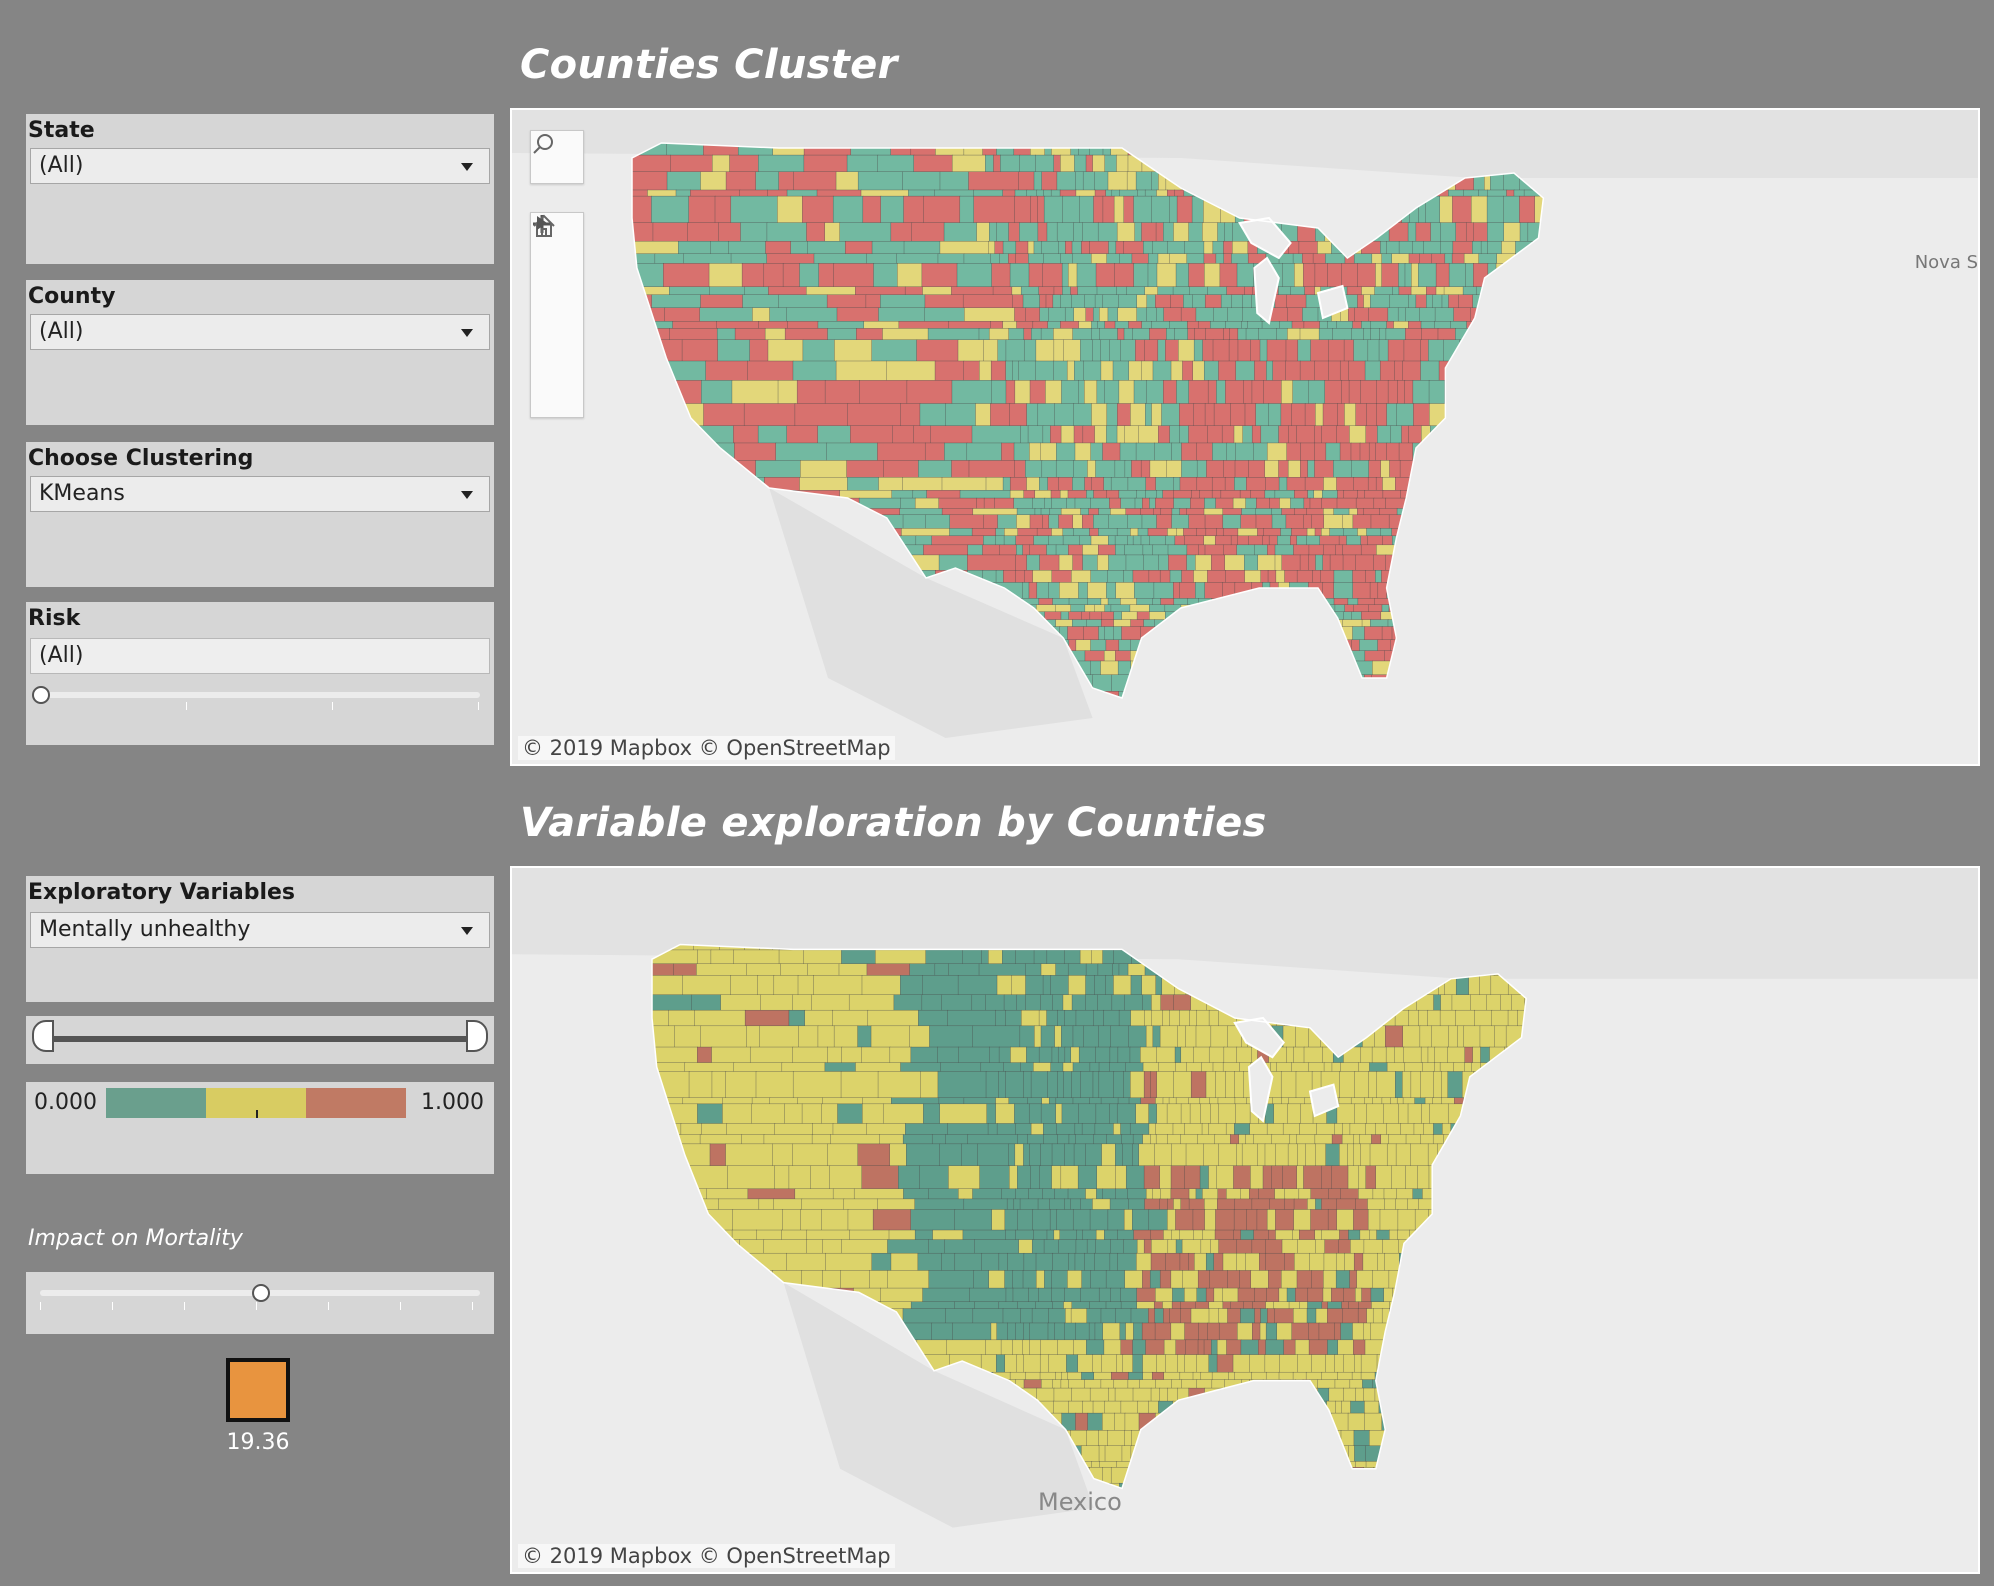 The width and height of the screenshot is (1994, 1586). I want to click on county-dropdown: (All), so click(260, 332).